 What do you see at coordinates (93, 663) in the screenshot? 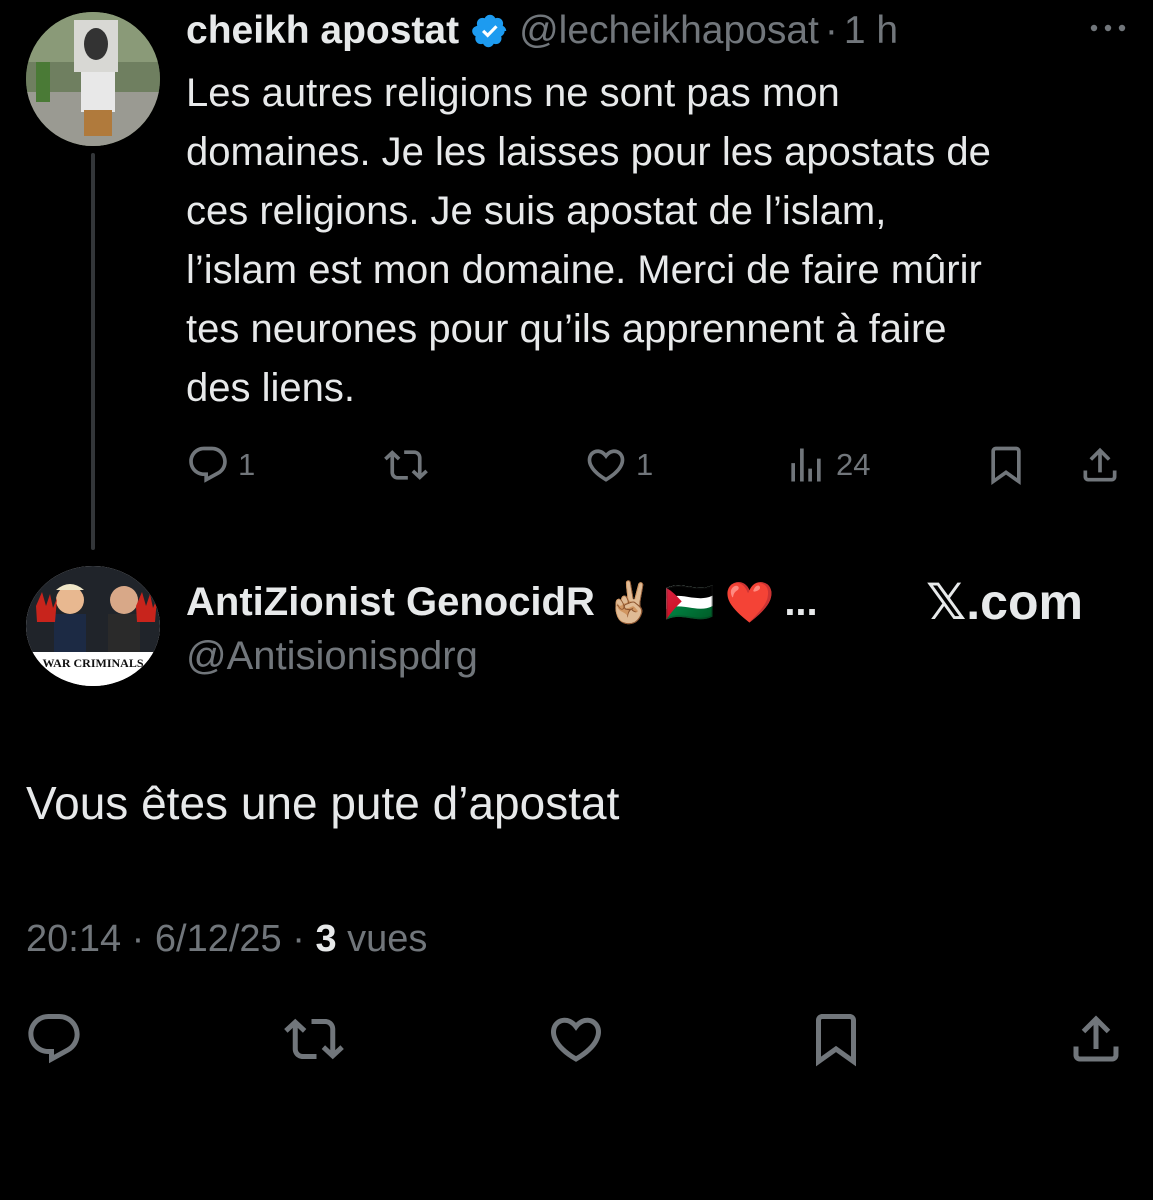
I see `avatar-caption: WAR CRIMINALS` at bounding box center [93, 663].